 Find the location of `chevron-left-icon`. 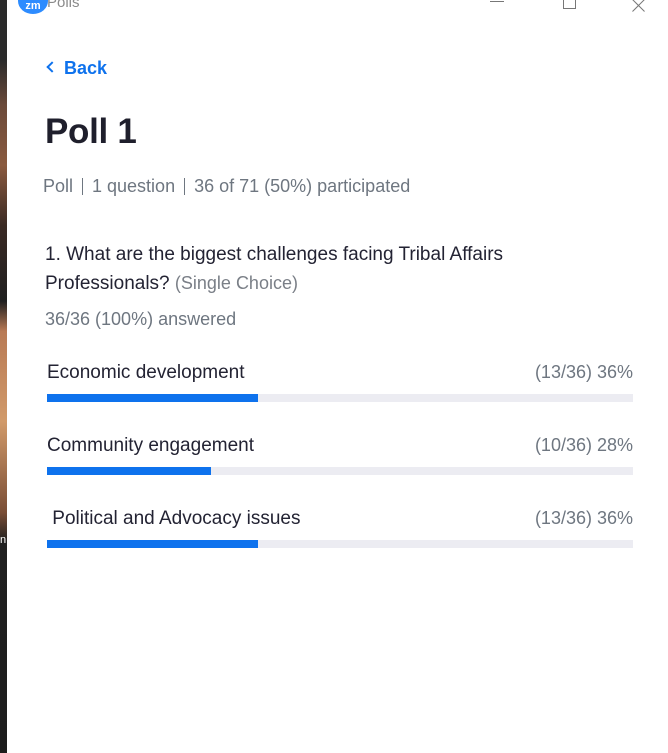

chevron-left-icon is located at coordinates (52, 67).